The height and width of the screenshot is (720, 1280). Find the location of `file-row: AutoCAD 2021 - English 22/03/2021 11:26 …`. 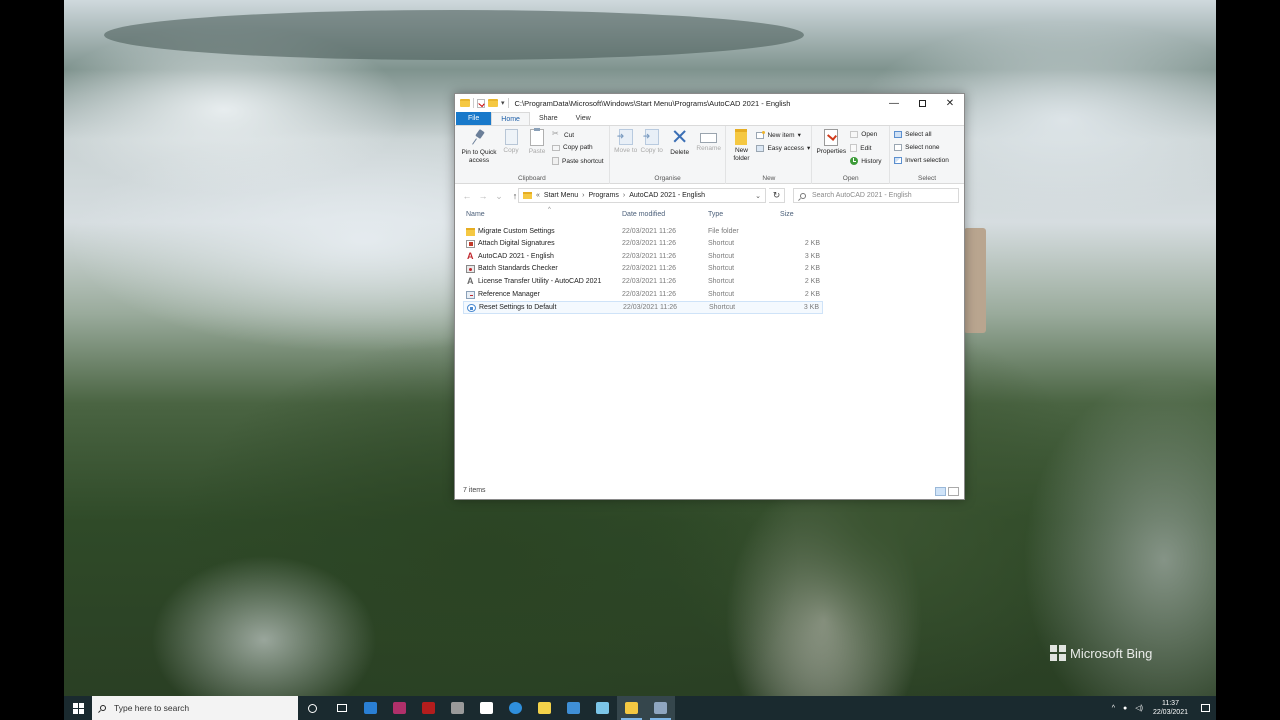

file-row: AutoCAD 2021 - English 22/03/2021 11:26 … is located at coordinates (643, 257).